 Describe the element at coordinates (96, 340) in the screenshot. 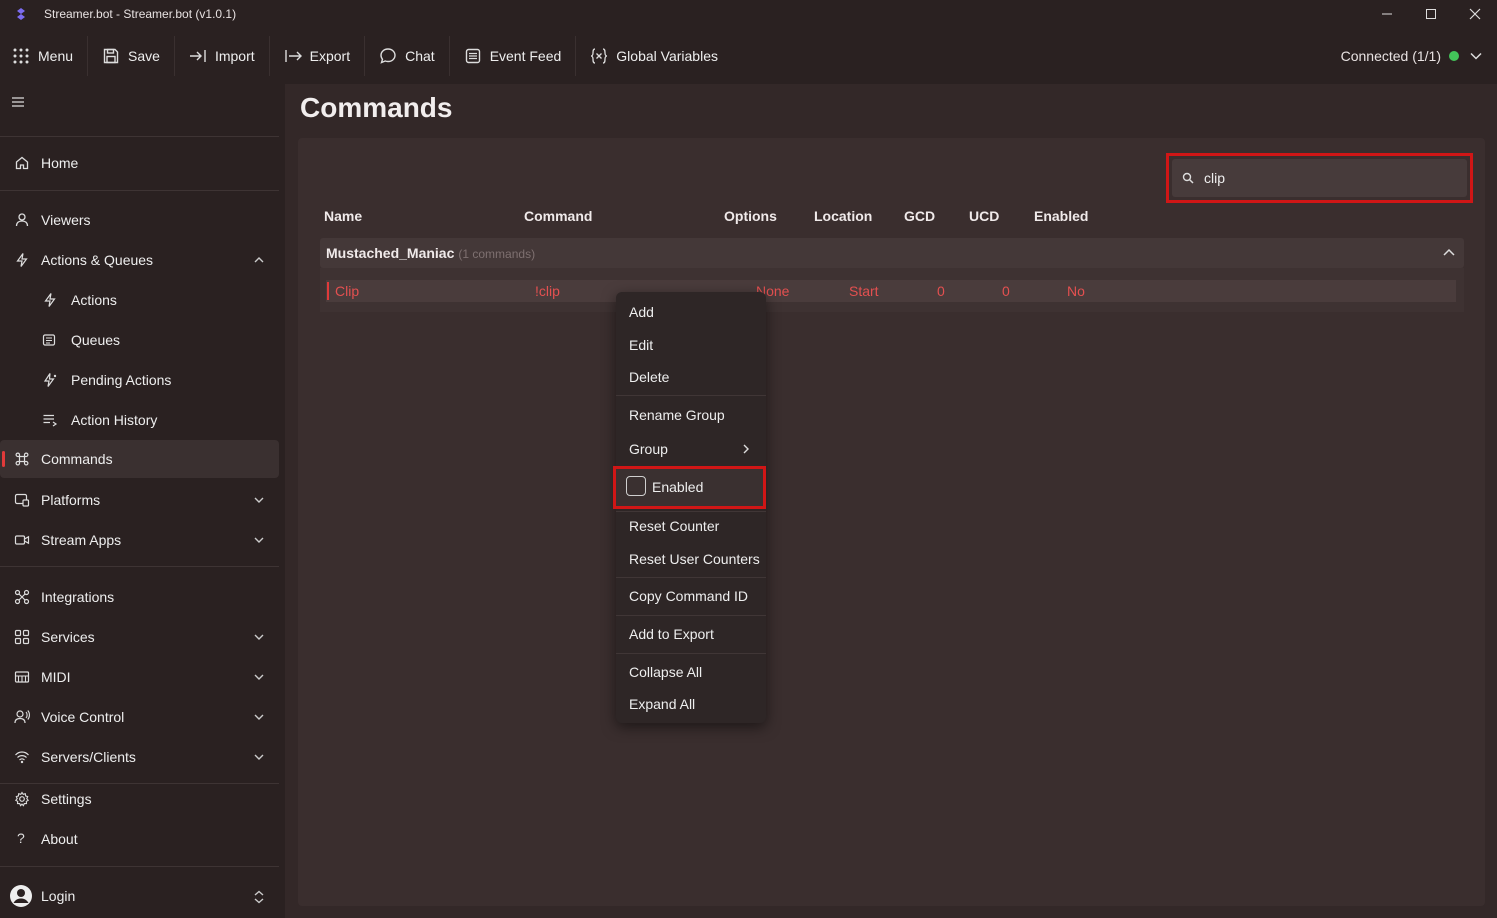

I see `sidebar-item-label: Queues` at that location.